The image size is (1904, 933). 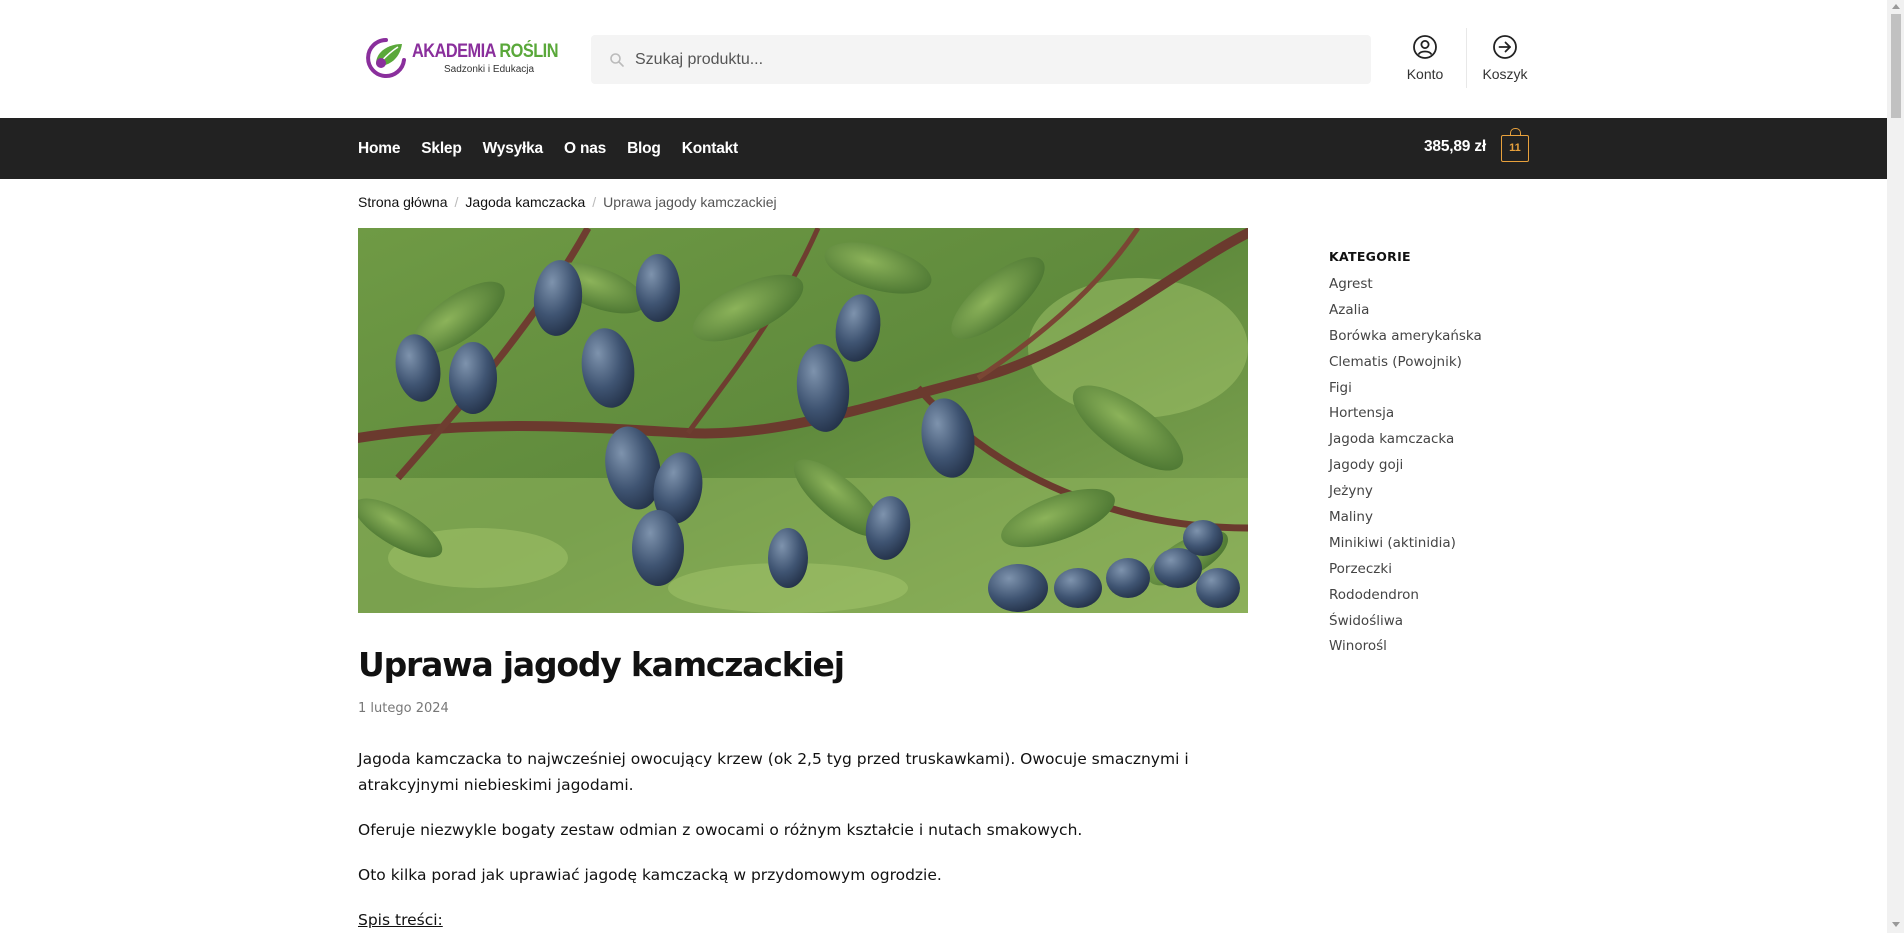 I want to click on table-of-contents-link: Spis treści:, so click(x=400, y=920).